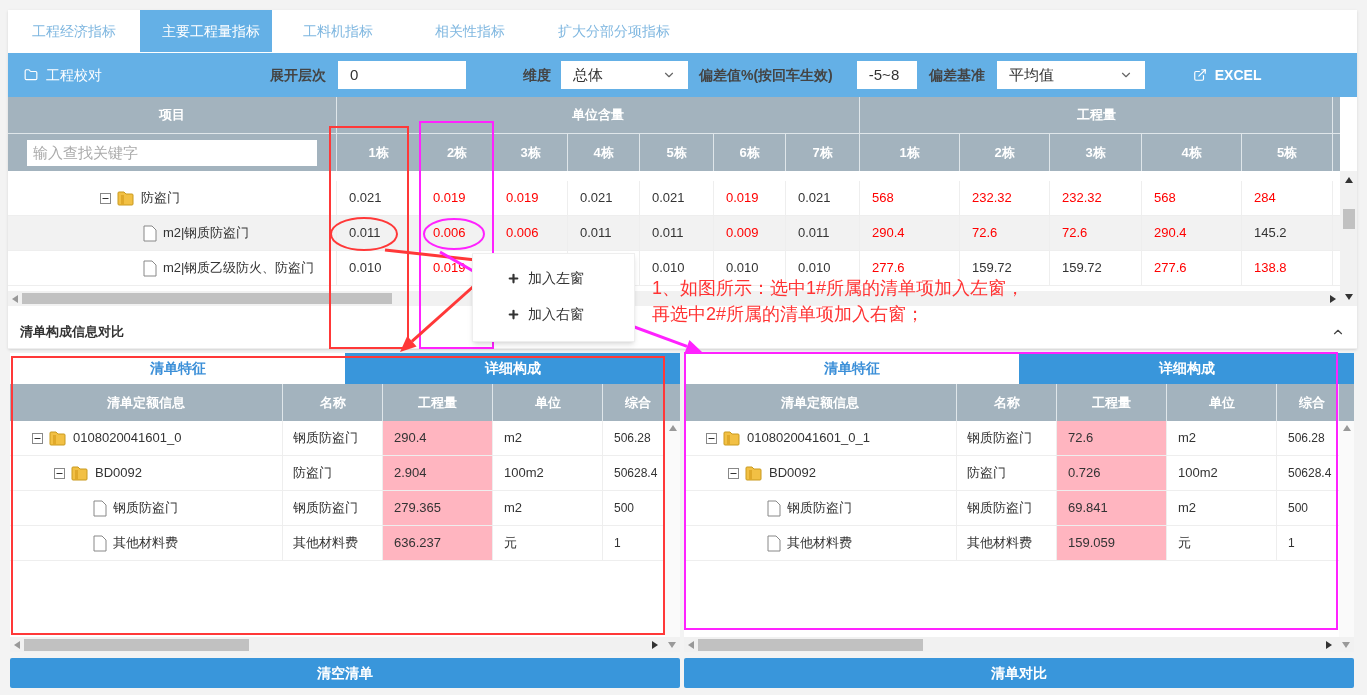 Image resolution: width=1367 pixels, height=695 pixels. Describe the element at coordinates (206, 233) in the screenshot. I see `tree-label: m2|钢质防盗门` at that location.